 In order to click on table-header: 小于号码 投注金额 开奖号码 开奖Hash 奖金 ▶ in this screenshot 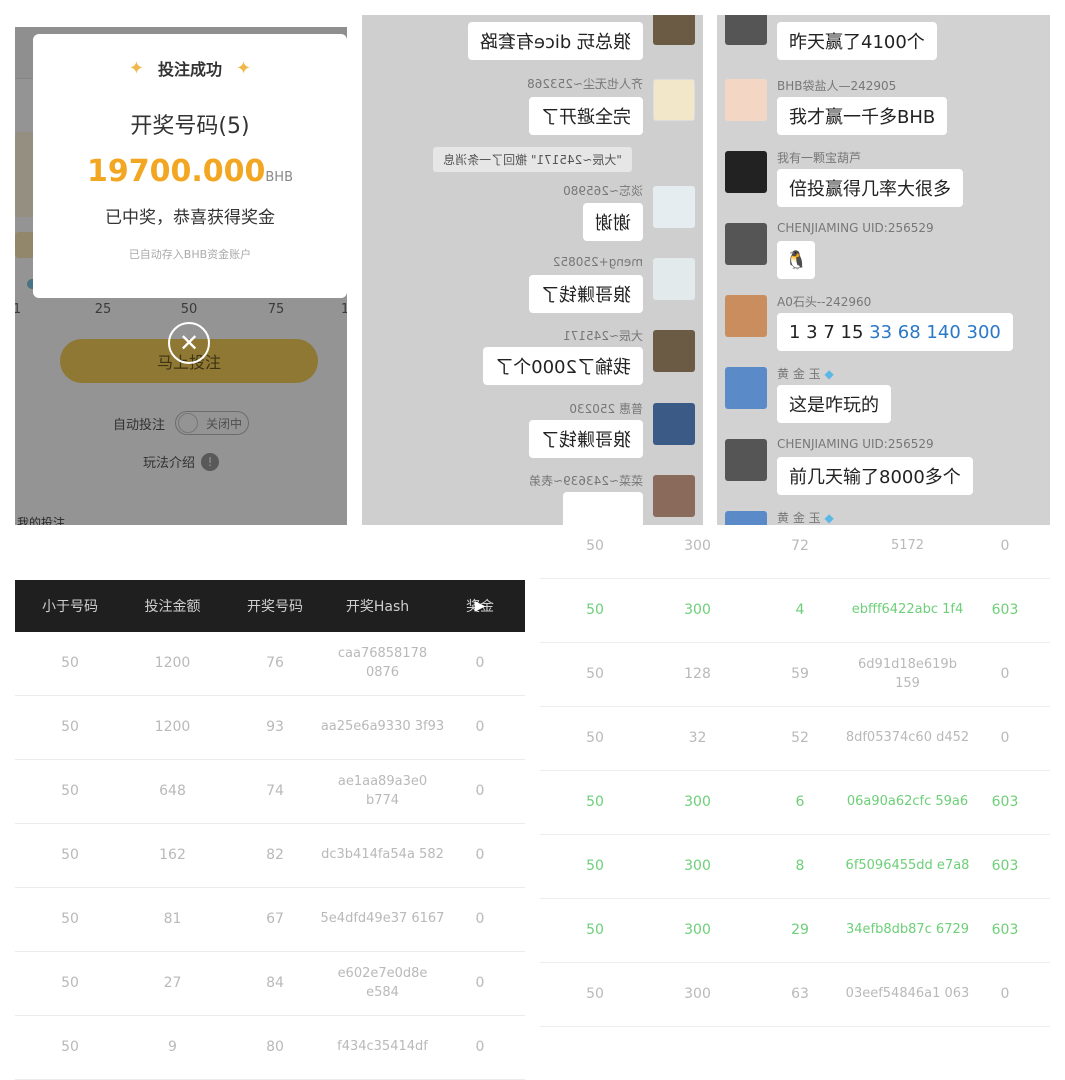, I will do `click(270, 606)`.